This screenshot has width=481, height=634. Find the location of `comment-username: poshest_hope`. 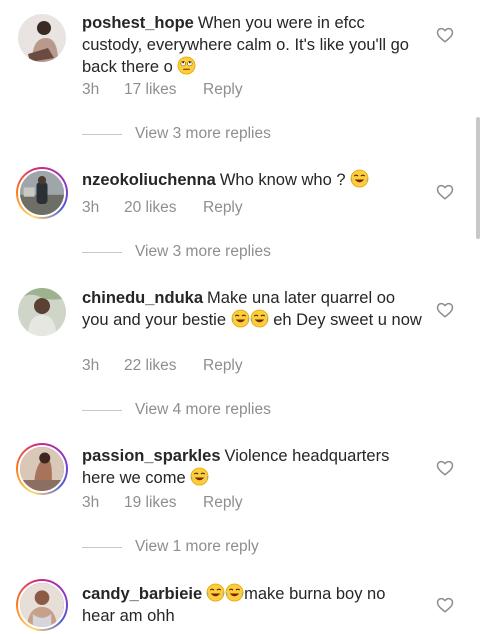

comment-username: poshest_hope is located at coordinates (138, 23).